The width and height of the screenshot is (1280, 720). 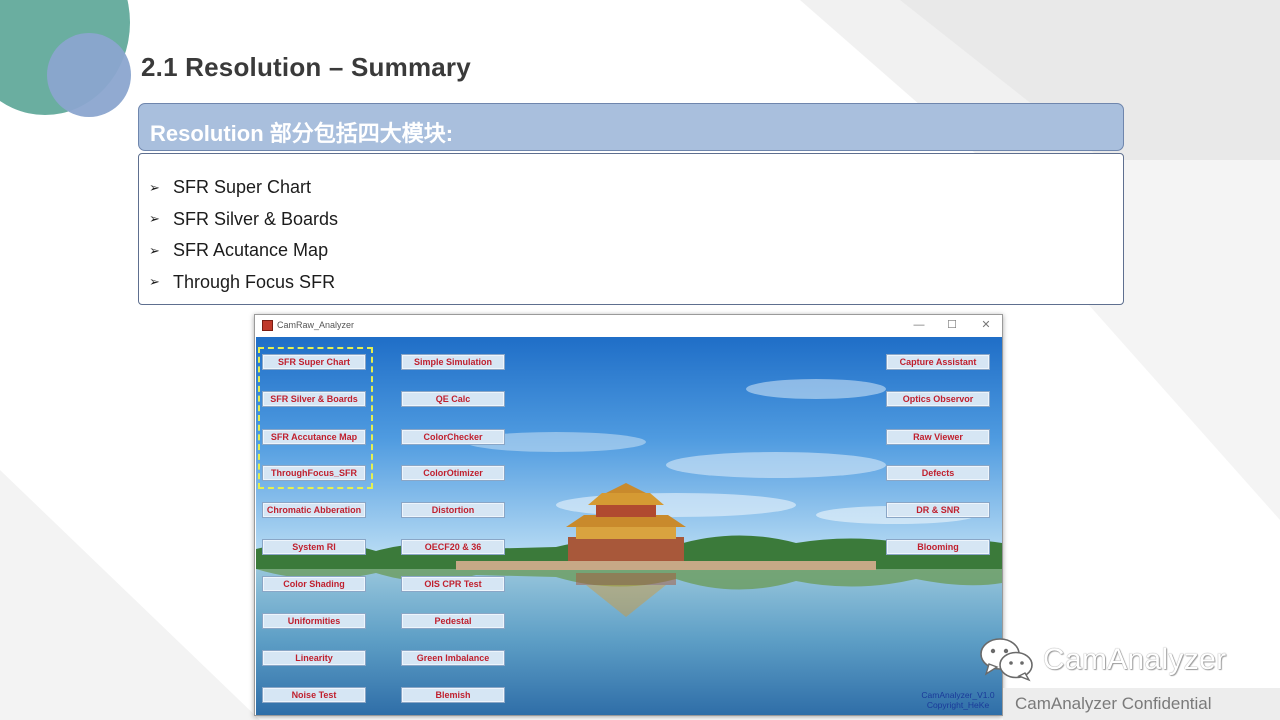 I want to click on section-header-text: Resolution 部分包括四大模块:, so click(x=302, y=133).